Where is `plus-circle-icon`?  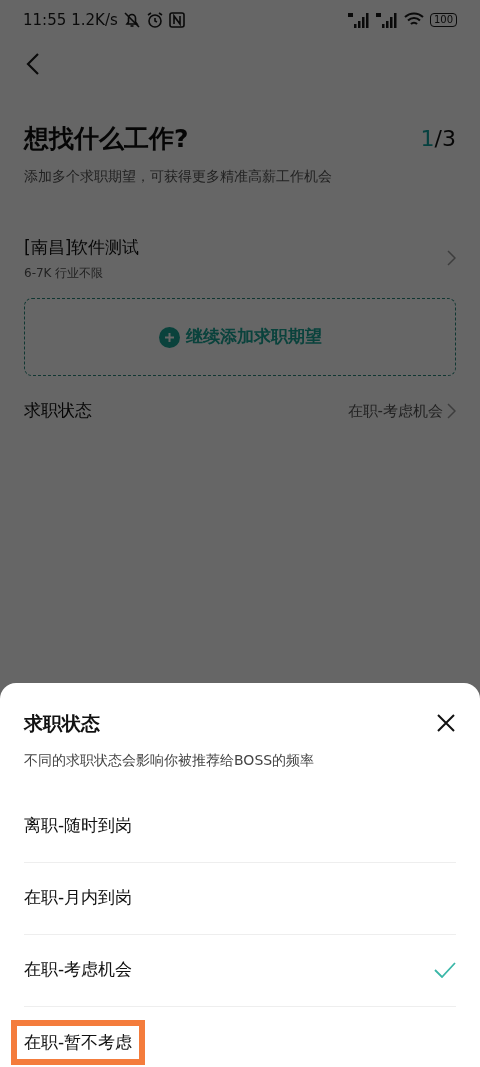 plus-circle-icon is located at coordinates (169, 337).